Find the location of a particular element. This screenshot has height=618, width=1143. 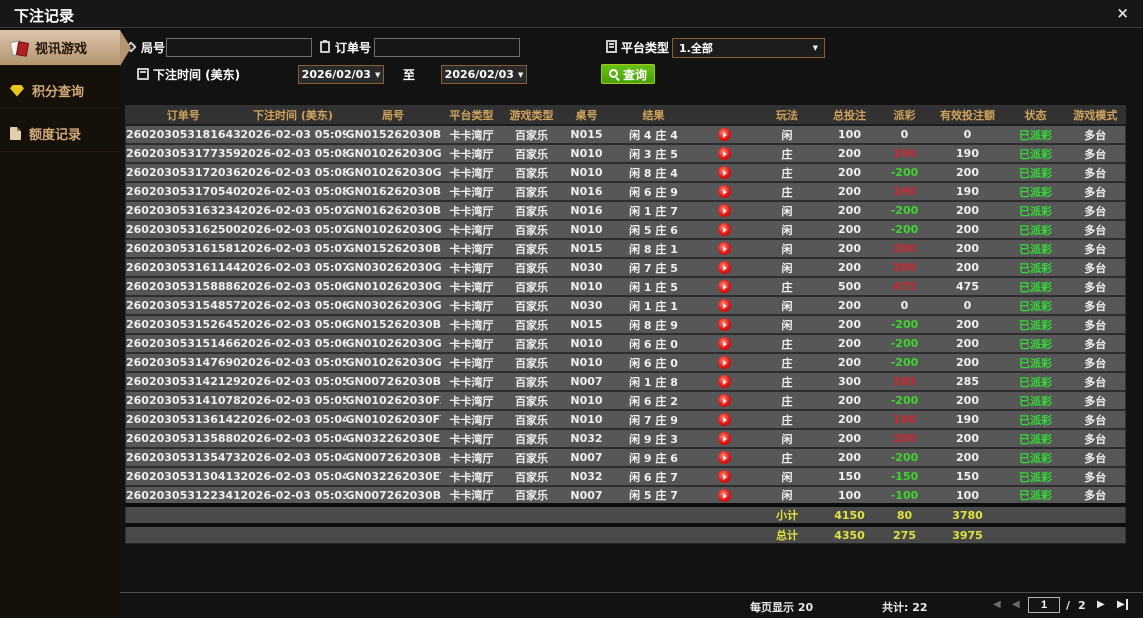

order-input is located at coordinates (447, 47).